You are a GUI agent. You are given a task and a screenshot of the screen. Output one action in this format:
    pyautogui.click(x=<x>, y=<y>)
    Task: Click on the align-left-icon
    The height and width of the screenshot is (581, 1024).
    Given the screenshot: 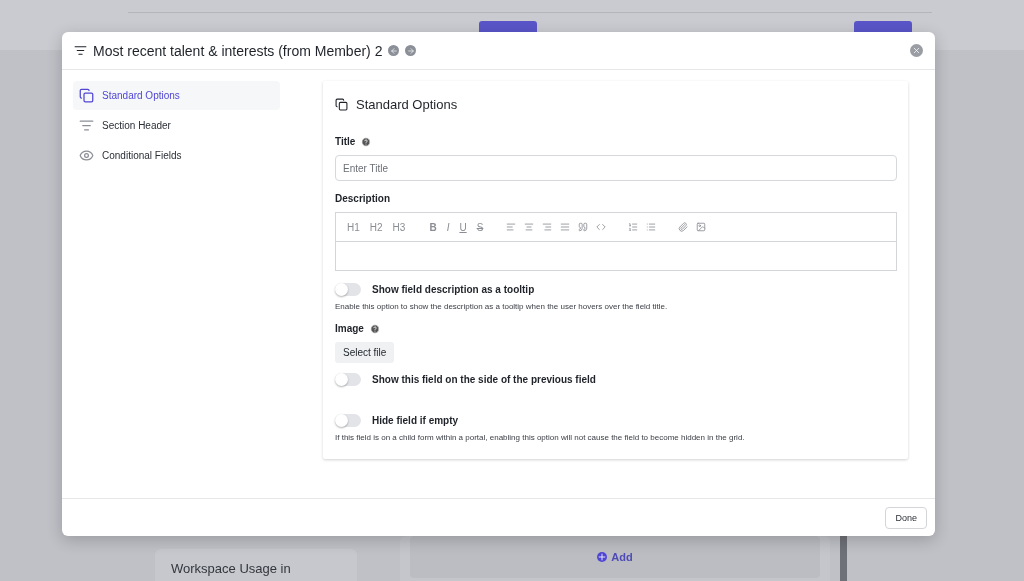 What is the action you would take?
    pyautogui.click(x=511, y=227)
    